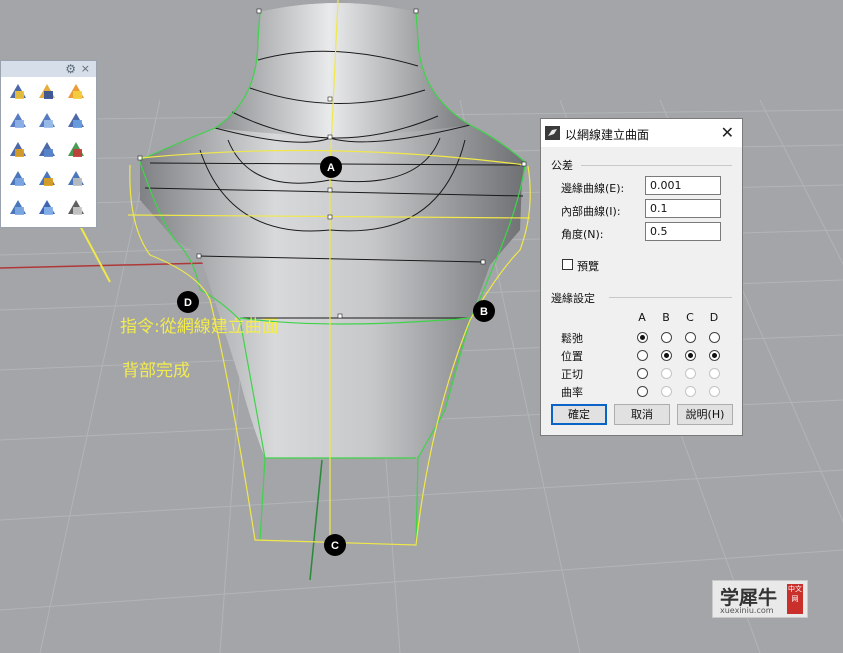  What do you see at coordinates (47, 208) in the screenshot?
I see `gradient-icon` at bounding box center [47, 208].